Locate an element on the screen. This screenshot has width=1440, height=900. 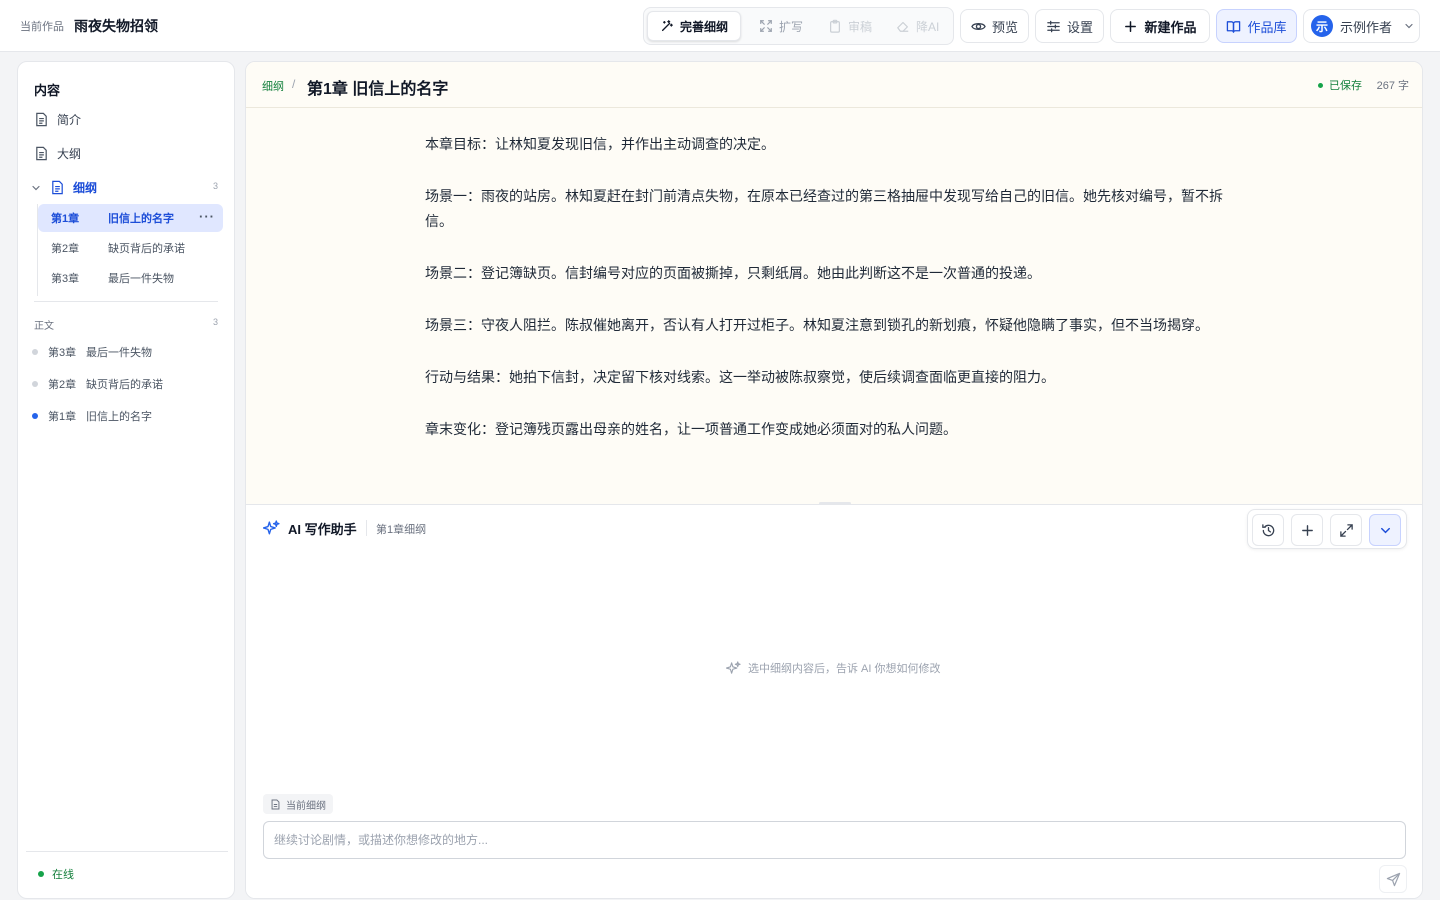
reduce-ai-button: 降AI is located at coordinates (917, 26).